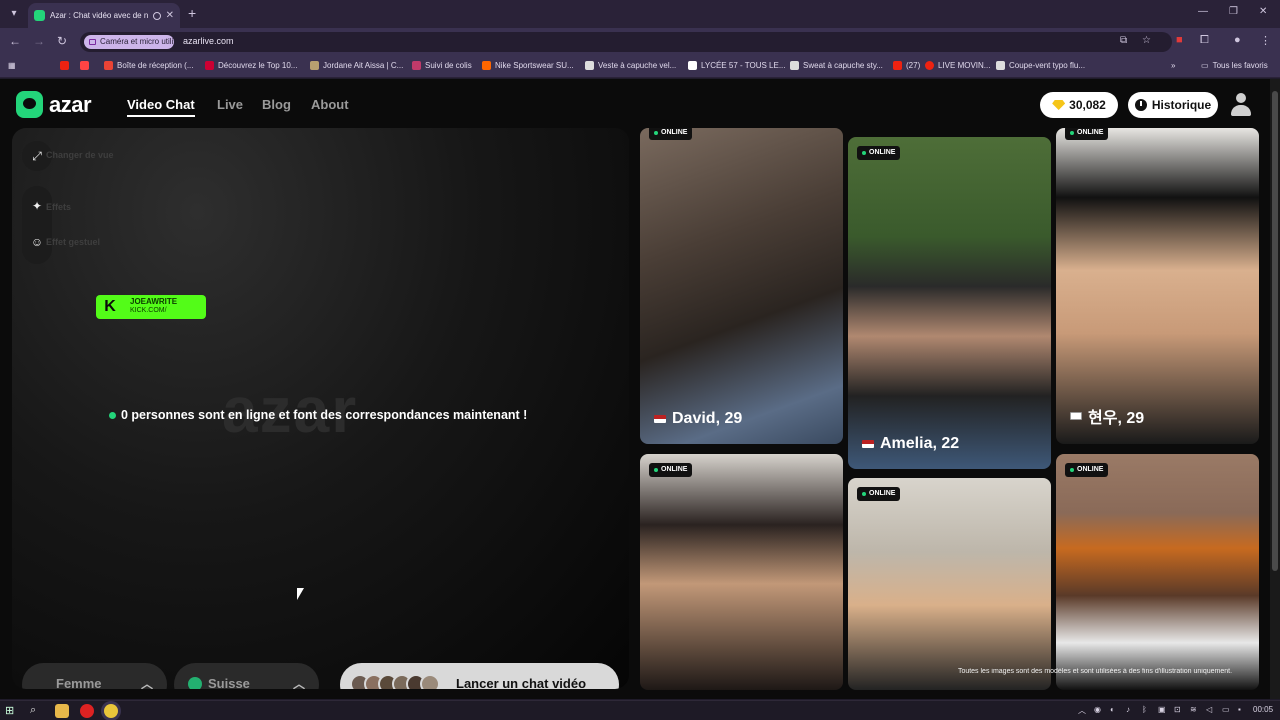  I want to click on window-close-icon: ✕, so click(1263, 11).